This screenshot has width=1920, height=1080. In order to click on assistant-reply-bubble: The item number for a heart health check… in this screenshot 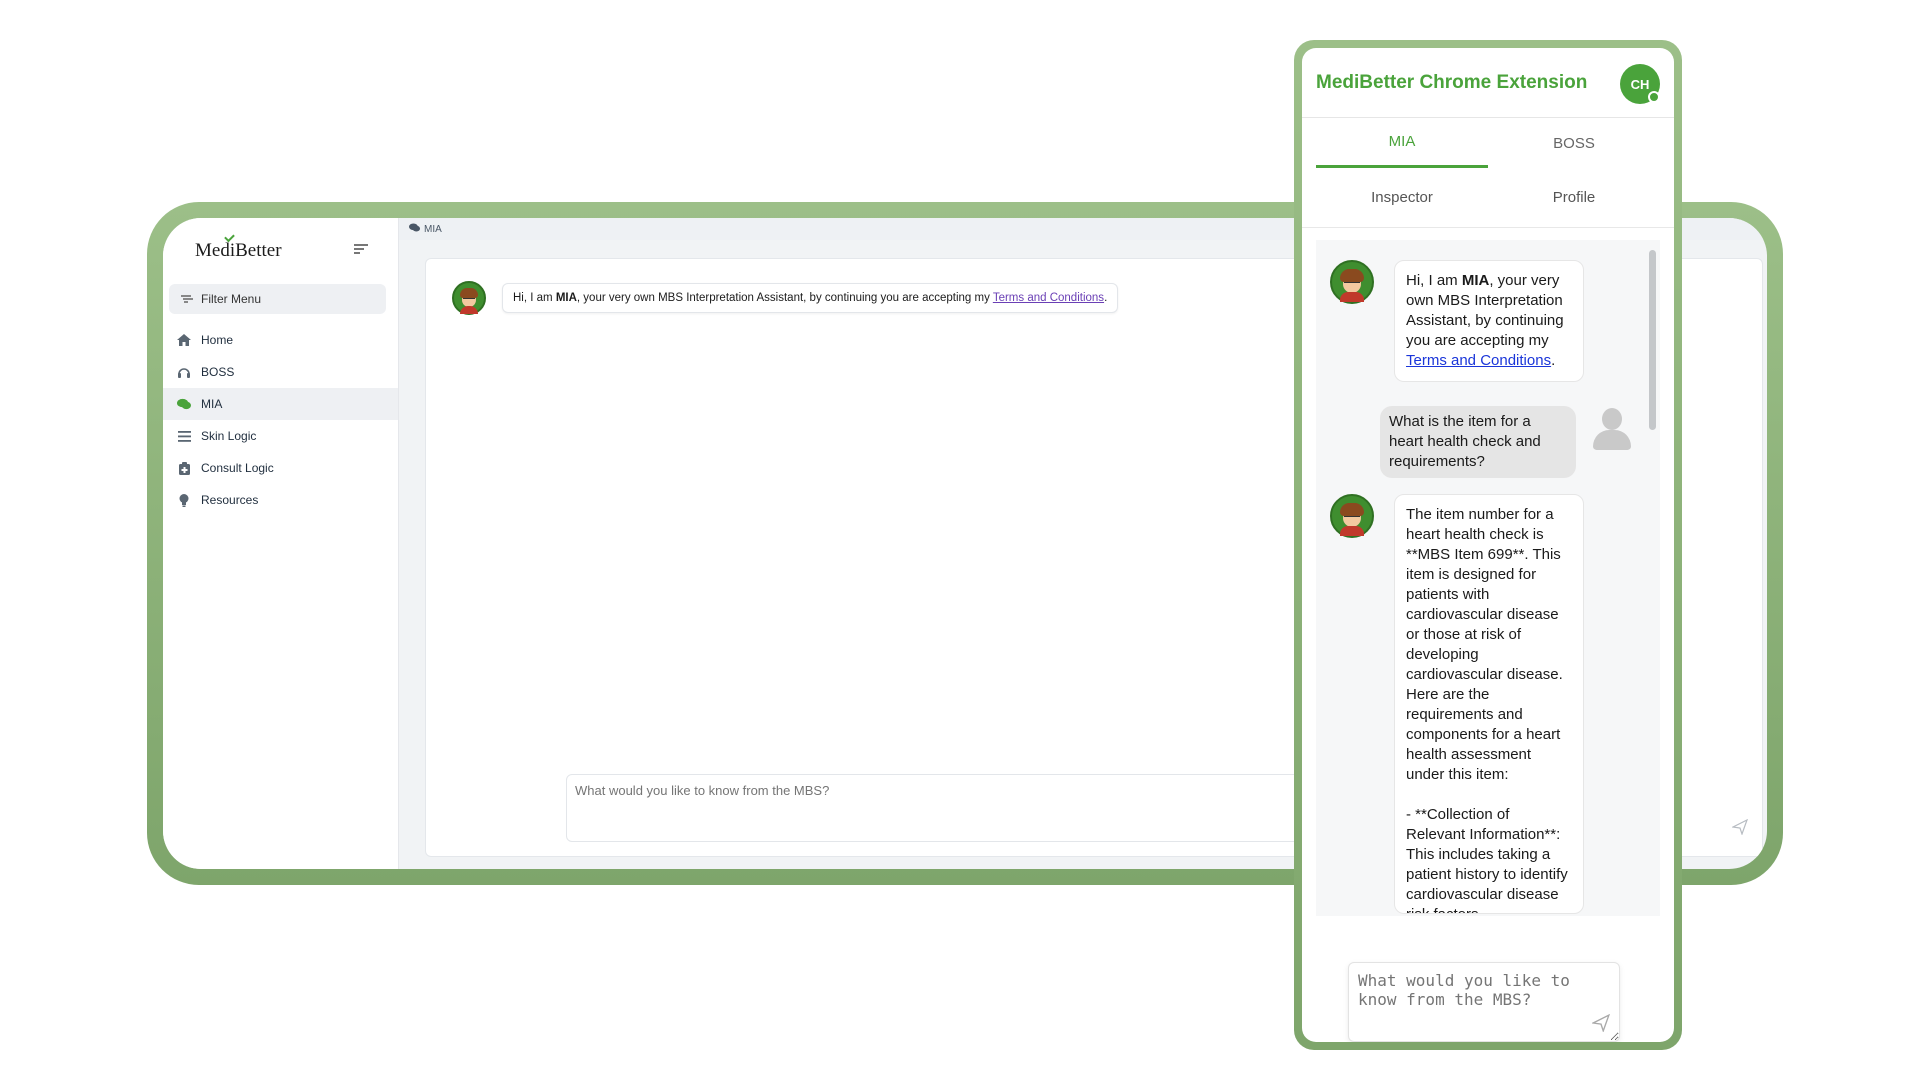, I will do `click(1489, 704)`.